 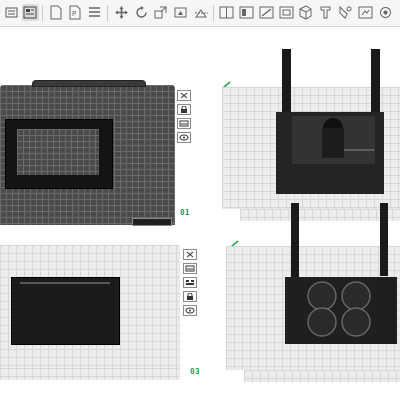 I want to click on plate-03-model-lid, so click(x=65, y=311).